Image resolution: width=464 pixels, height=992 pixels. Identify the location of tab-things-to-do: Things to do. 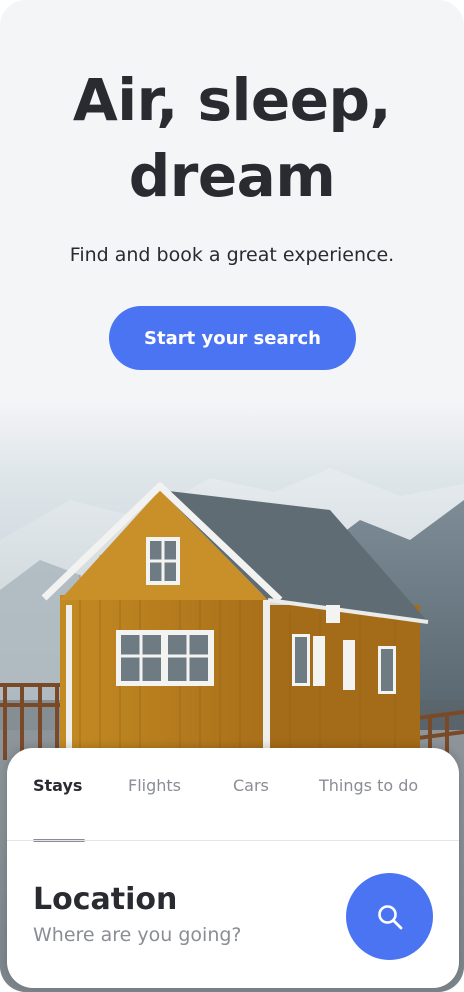
(368, 785).